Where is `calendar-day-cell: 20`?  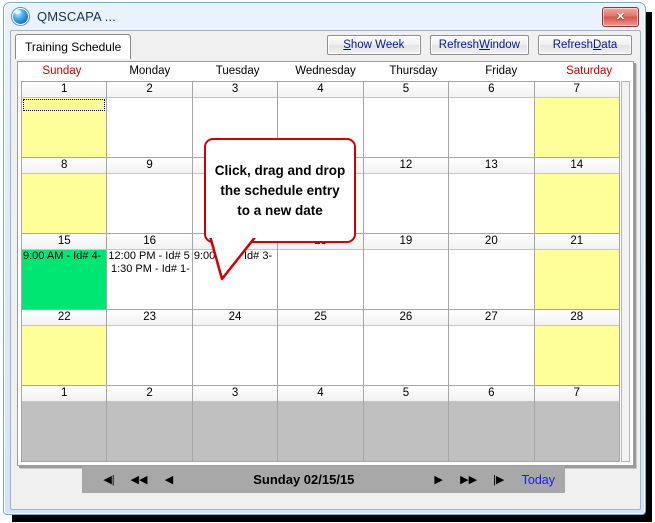 calendar-day-cell: 20 is located at coordinates (492, 271).